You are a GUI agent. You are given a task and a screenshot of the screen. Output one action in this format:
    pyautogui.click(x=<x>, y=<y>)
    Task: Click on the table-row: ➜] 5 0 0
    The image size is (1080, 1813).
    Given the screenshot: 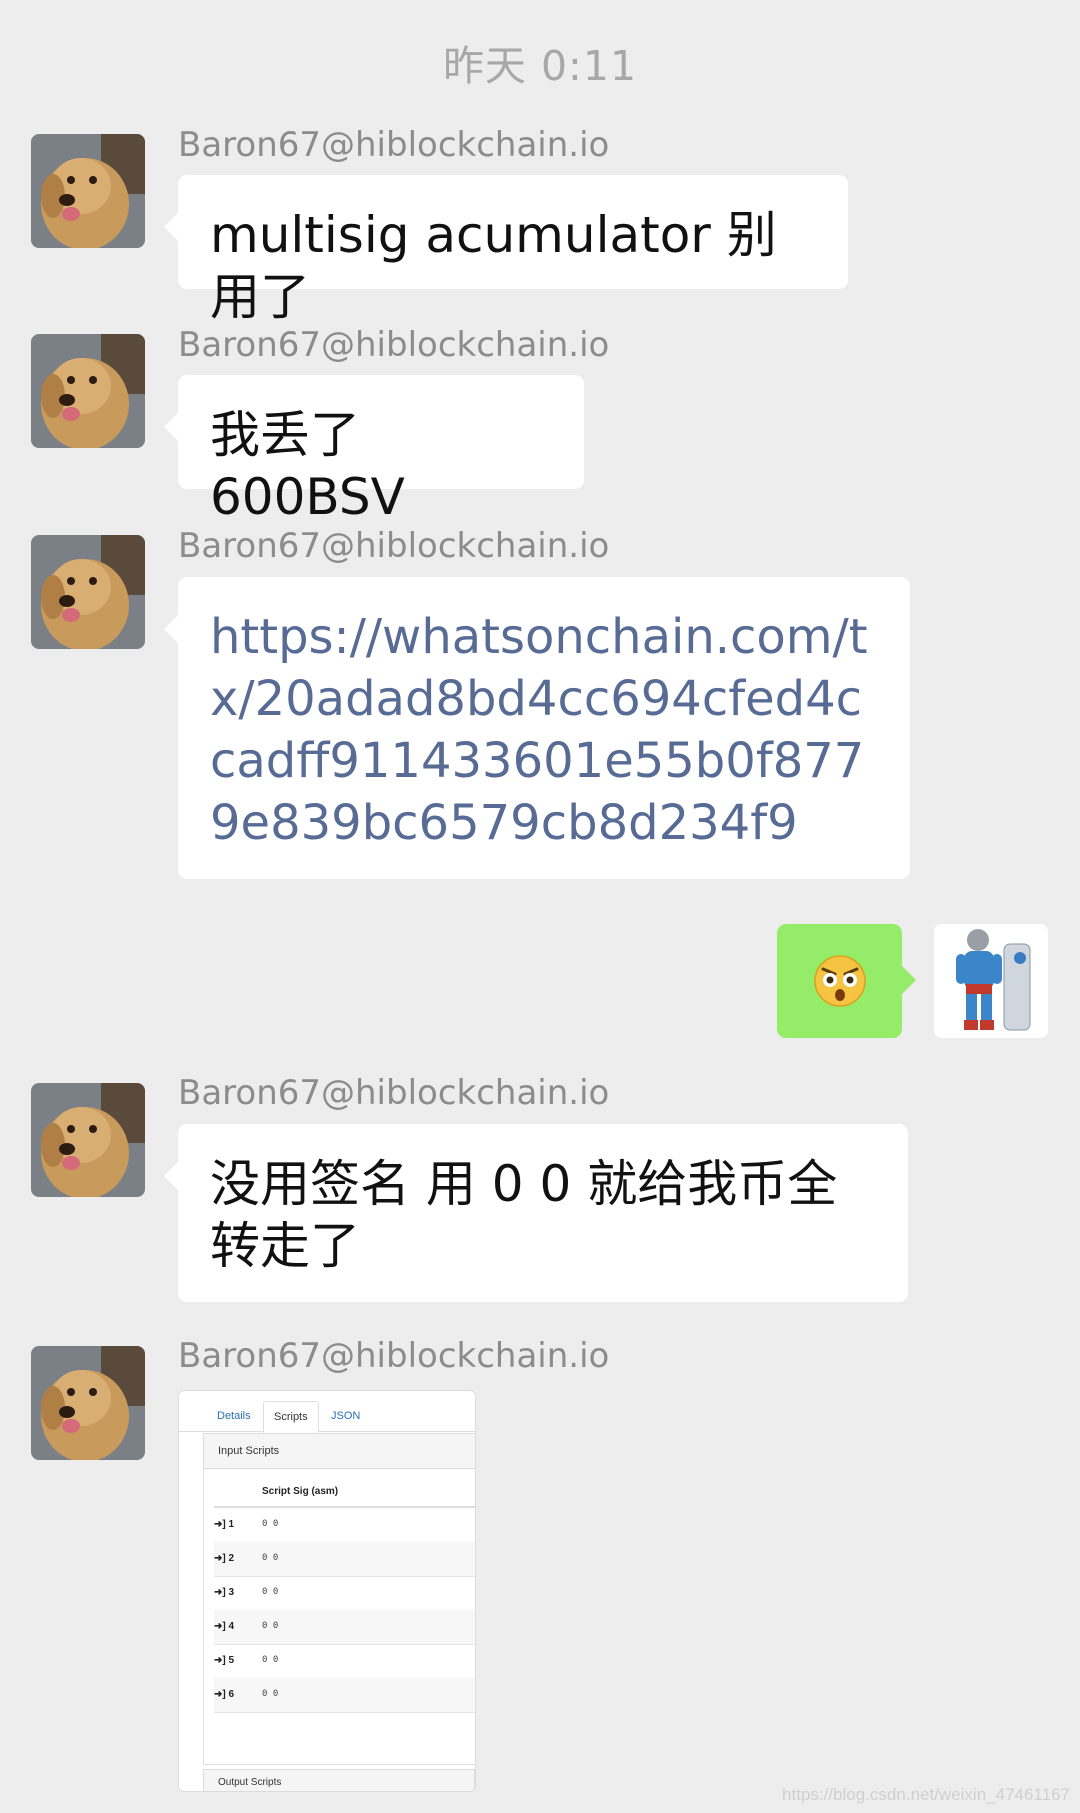 What is the action you would take?
    pyautogui.click(x=344, y=1661)
    